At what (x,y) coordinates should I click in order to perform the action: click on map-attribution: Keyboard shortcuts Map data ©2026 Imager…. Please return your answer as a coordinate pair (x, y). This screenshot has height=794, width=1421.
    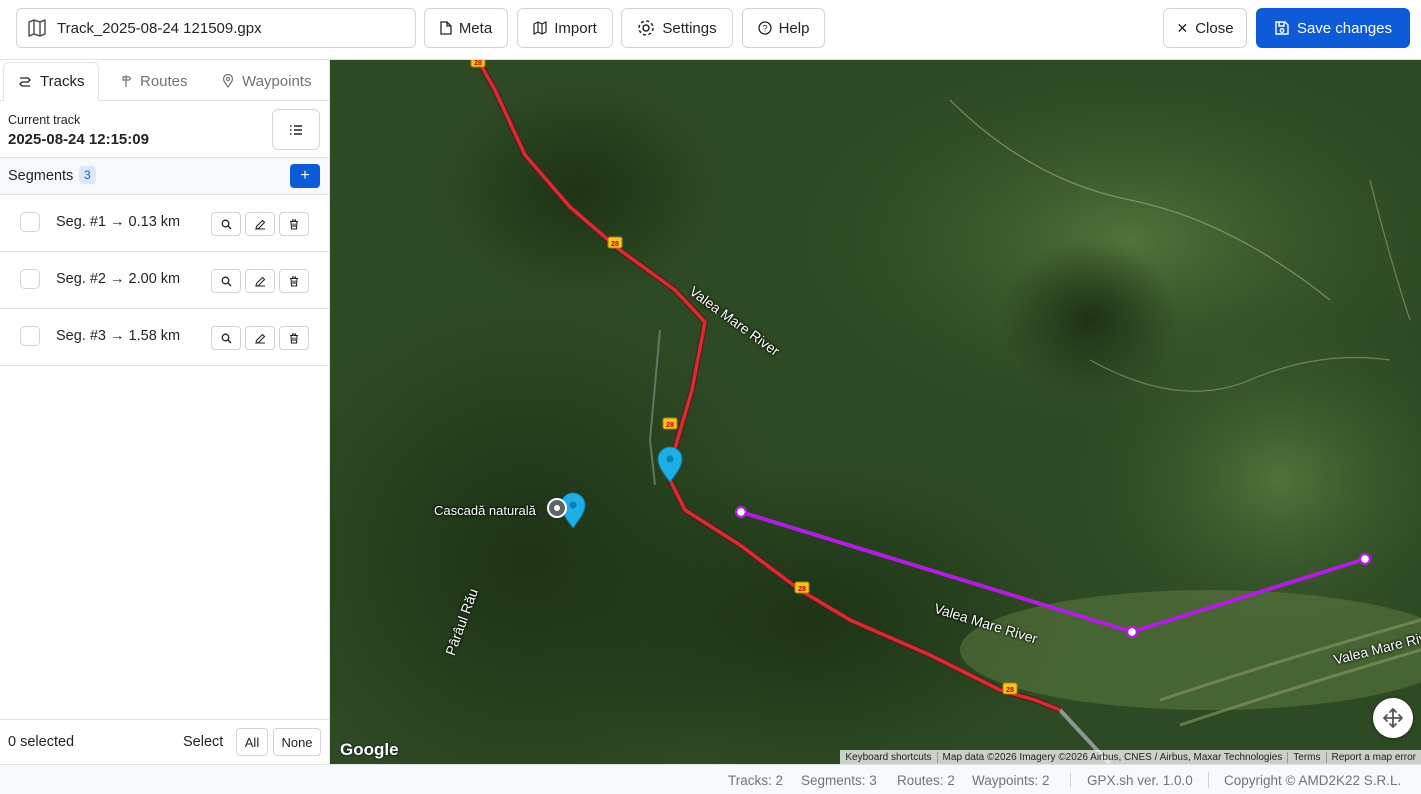
    Looking at the image, I should click on (1130, 757).